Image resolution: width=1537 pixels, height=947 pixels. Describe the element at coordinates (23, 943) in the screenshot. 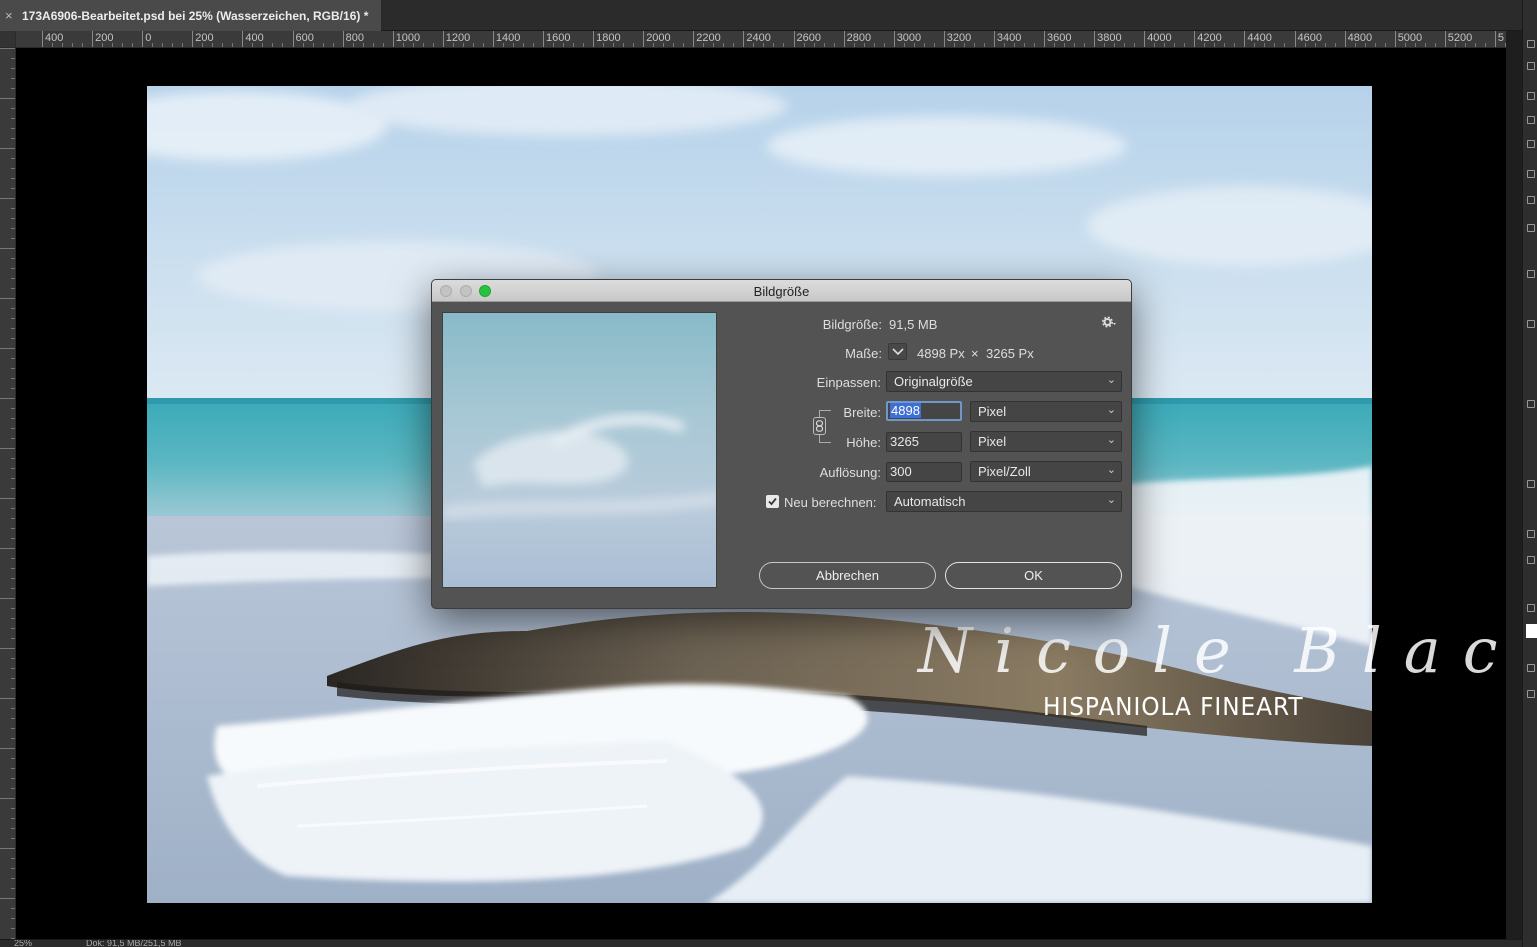

I see `status-zoom: 25%` at that location.